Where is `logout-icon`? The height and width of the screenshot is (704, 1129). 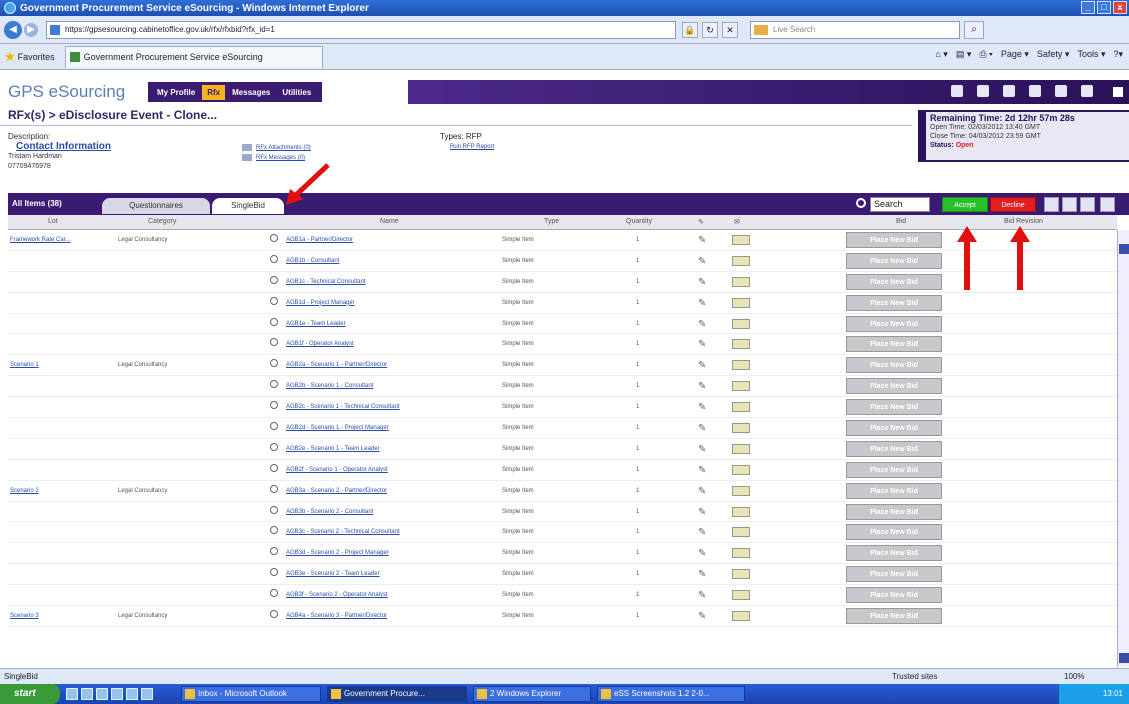 logout-icon is located at coordinates (1118, 92).